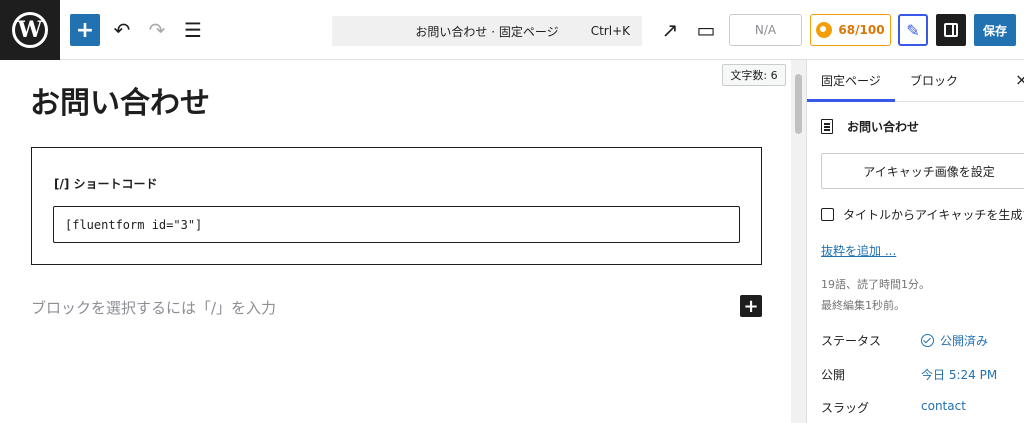 The width and height of the screenshot is (1024, 423). What do you see at coordinates (851, 341) in the screenshot?
I see `status-label: ステータス` at bounding box center [851, 341].